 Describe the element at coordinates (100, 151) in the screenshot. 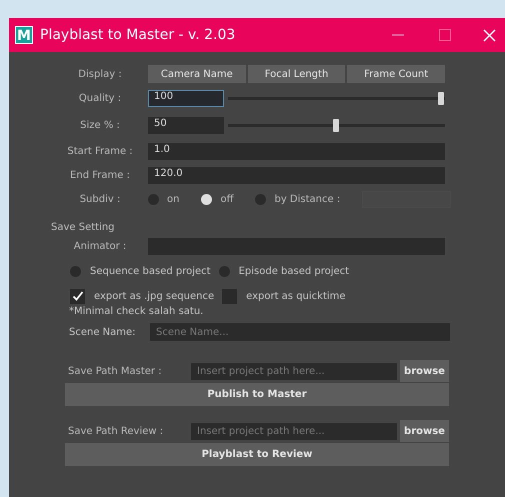

I see `field-label: Start Frame :` at that location.